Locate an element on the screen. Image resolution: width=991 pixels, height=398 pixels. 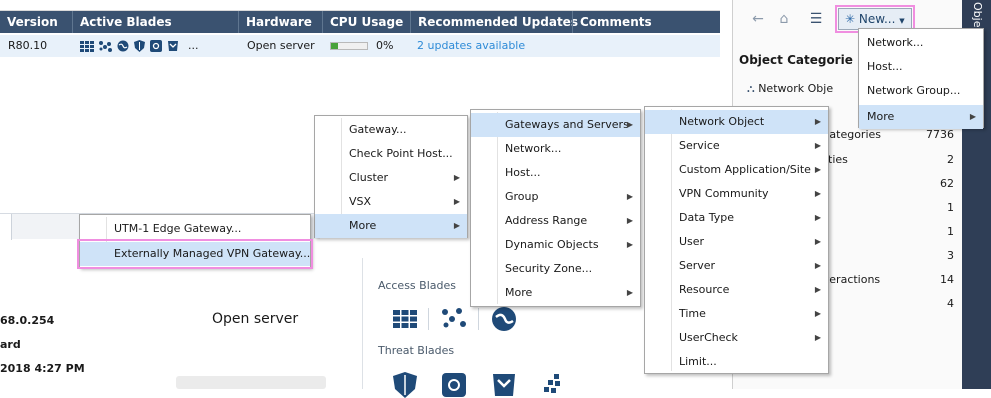
star-icon: ✳ is located at coordinates (850, 19).